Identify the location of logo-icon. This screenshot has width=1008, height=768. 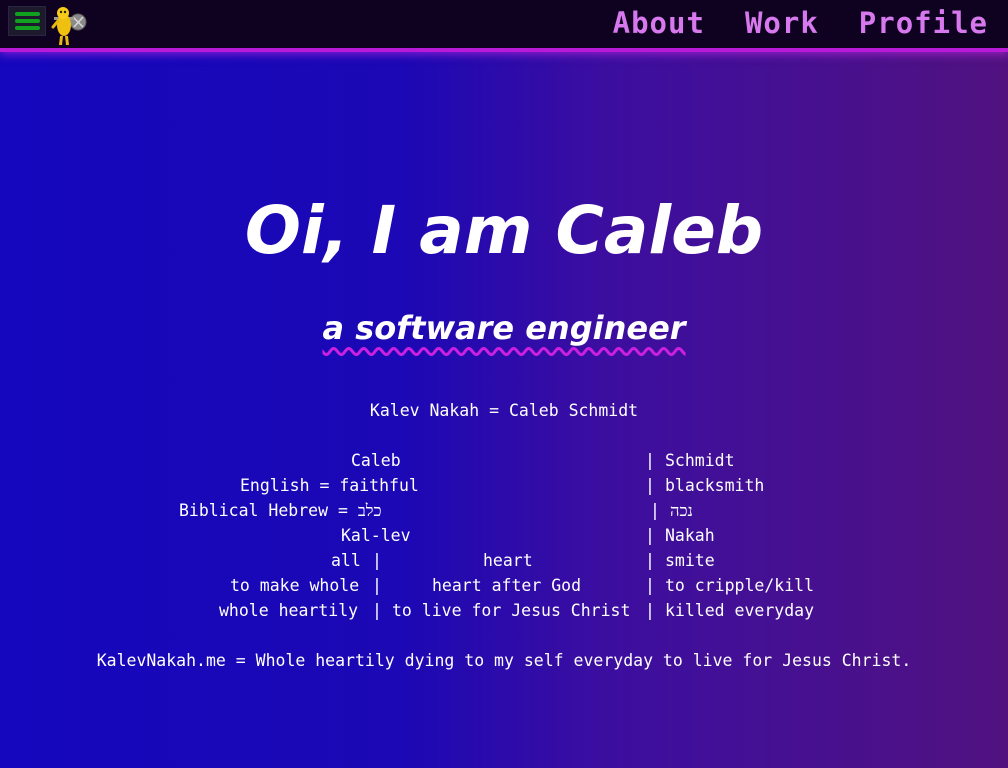
(69, 25).